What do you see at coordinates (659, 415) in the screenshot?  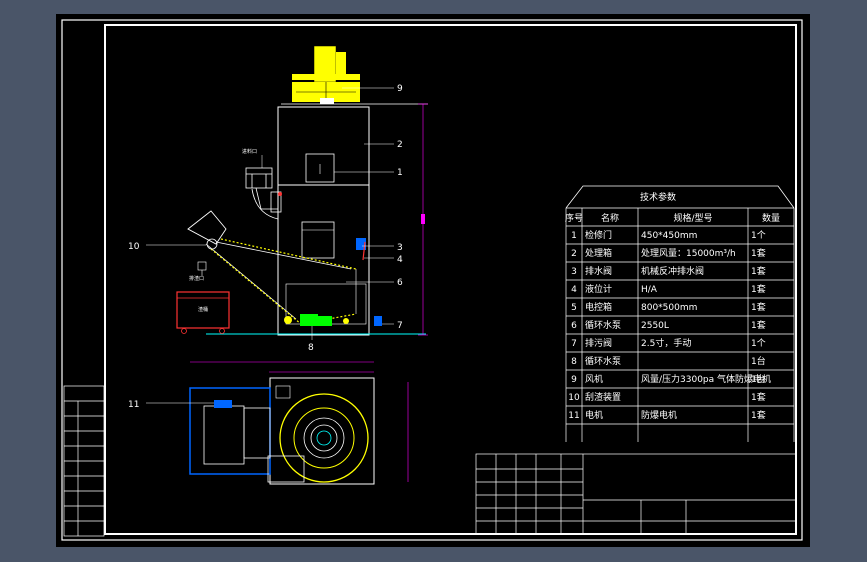 I see `table-cell-spec: 防爆电机` at bounding box center [659, 415].